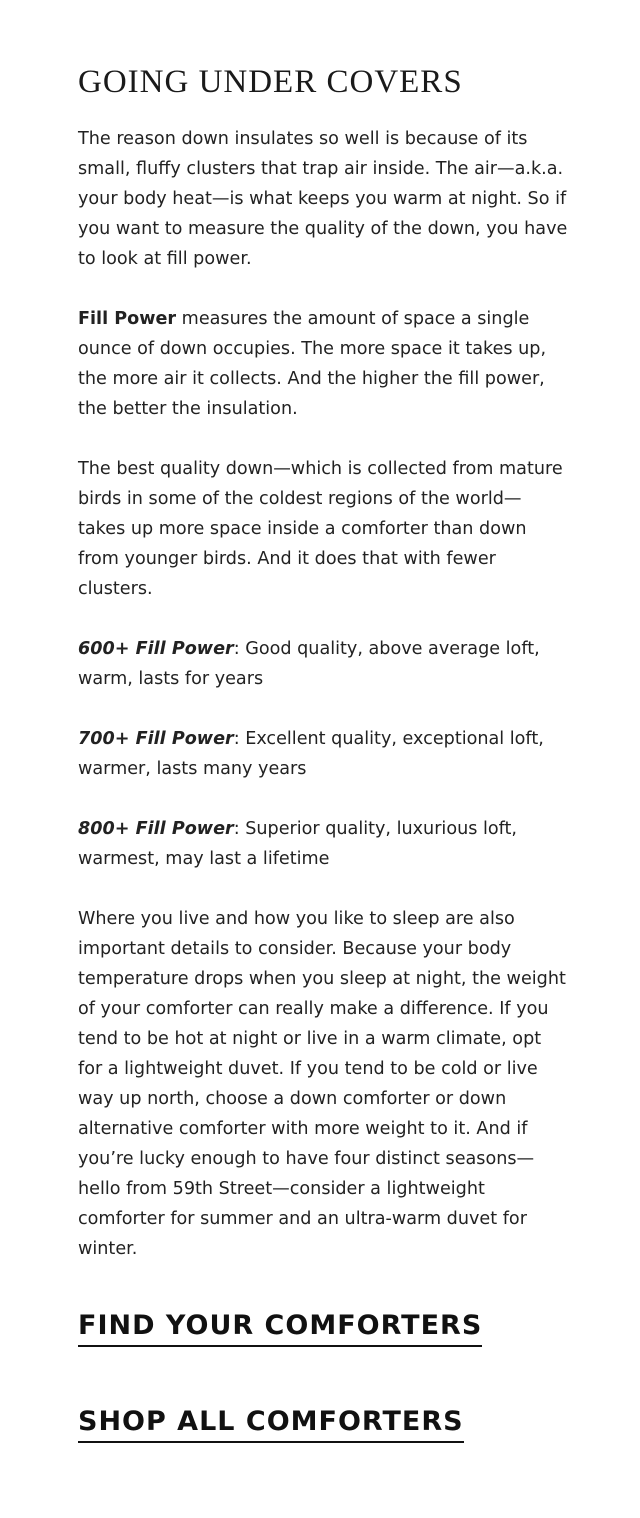 Image resolution: width=640 pixels, height=1518 pixels. Describe the element at coordinates (156, 739) in the screenshot. I see `rating-700-label: 700+ Fill Power` at that location.